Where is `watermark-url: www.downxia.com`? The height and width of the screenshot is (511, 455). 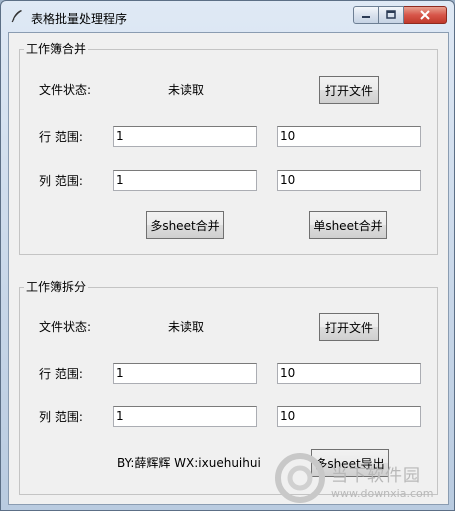 watermark-url: www.downxia.com is located at coordinates (382, 493).